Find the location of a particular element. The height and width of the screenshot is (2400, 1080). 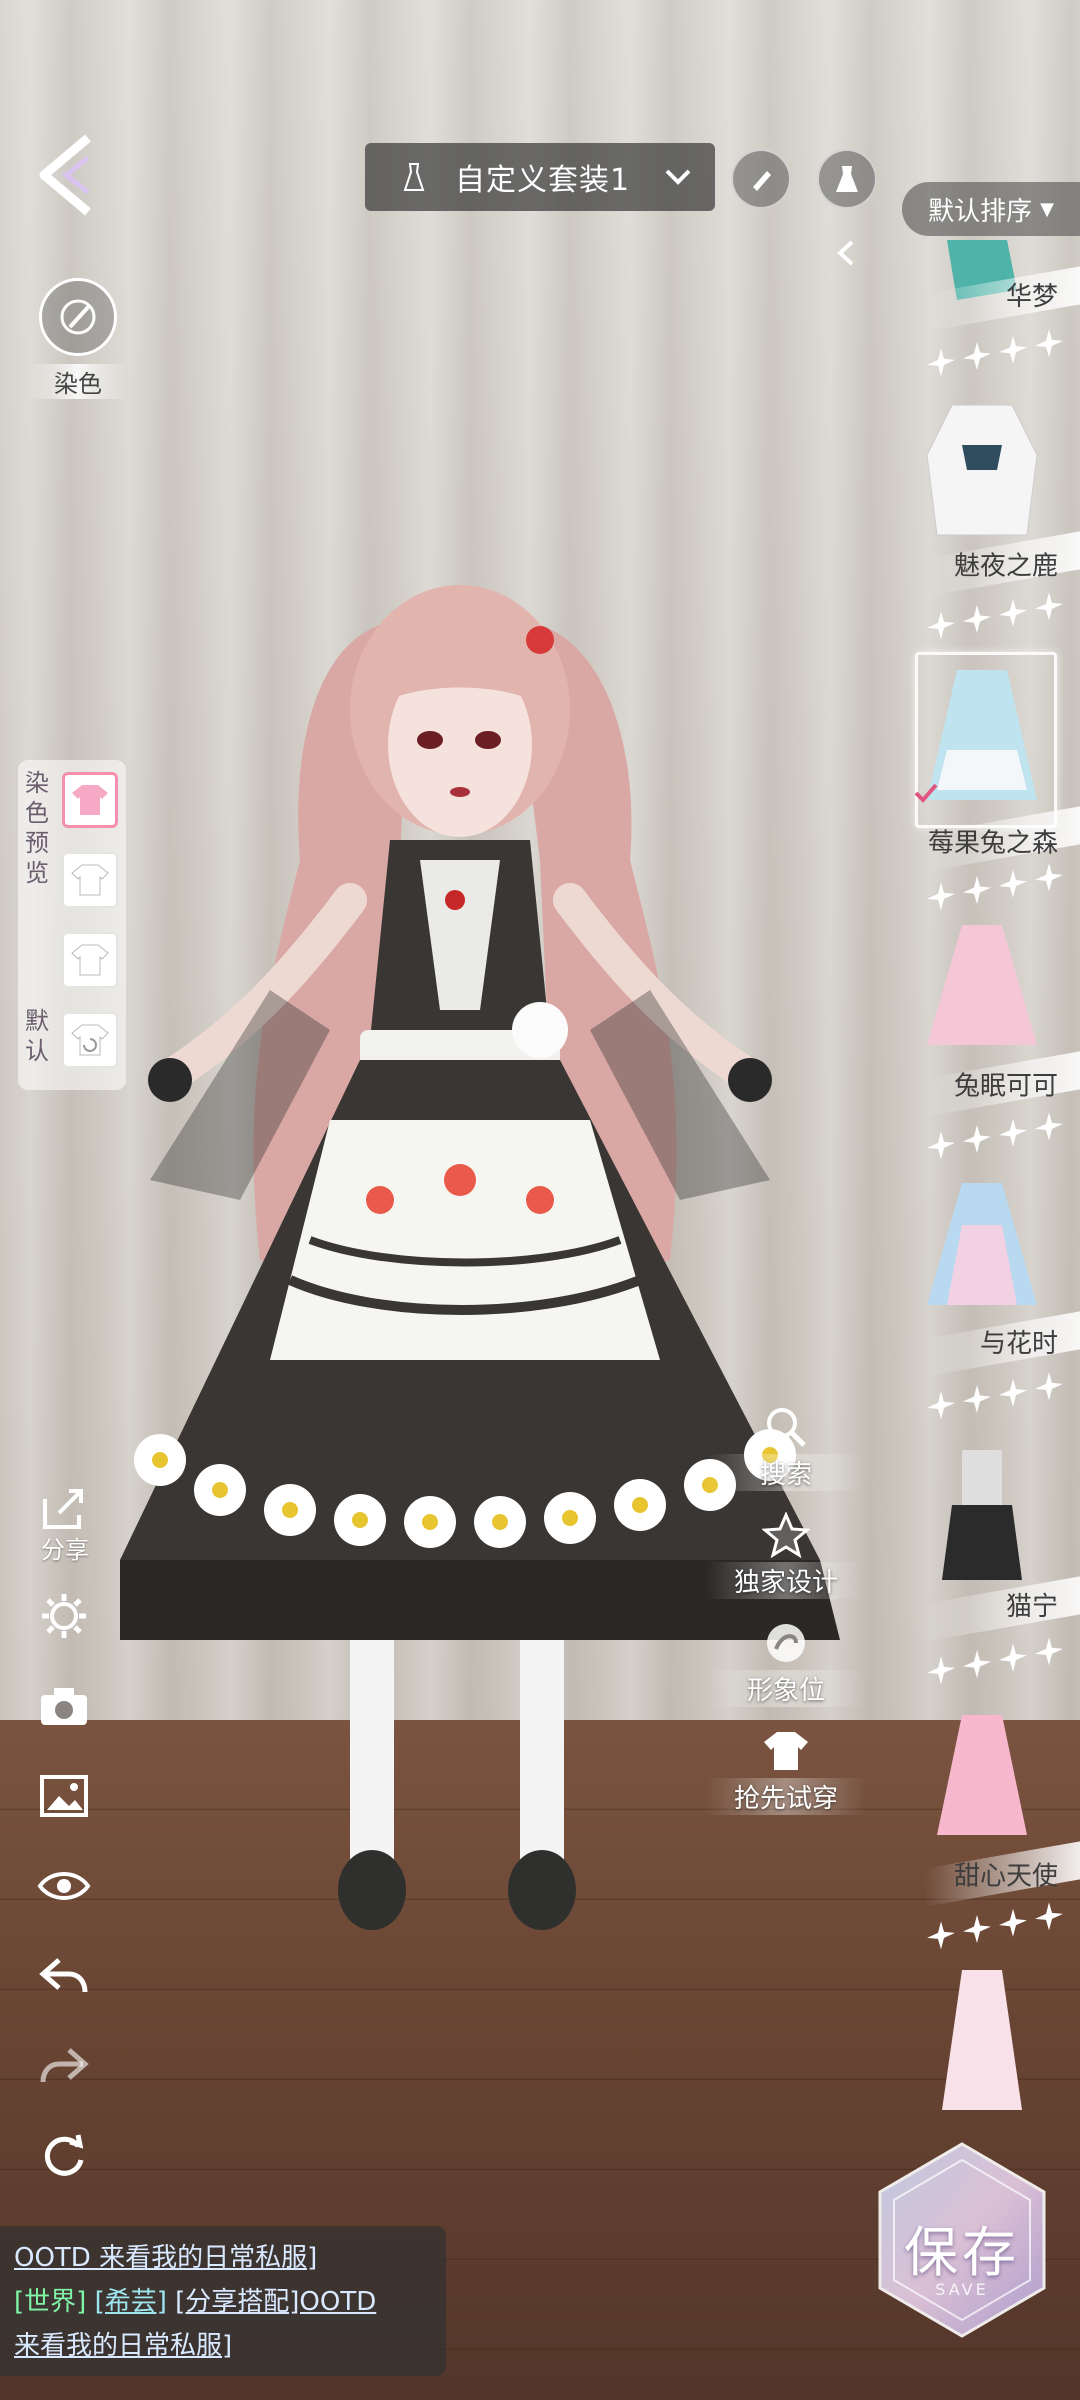

collapse-arrow-icon is located at coordinates (847, 253).